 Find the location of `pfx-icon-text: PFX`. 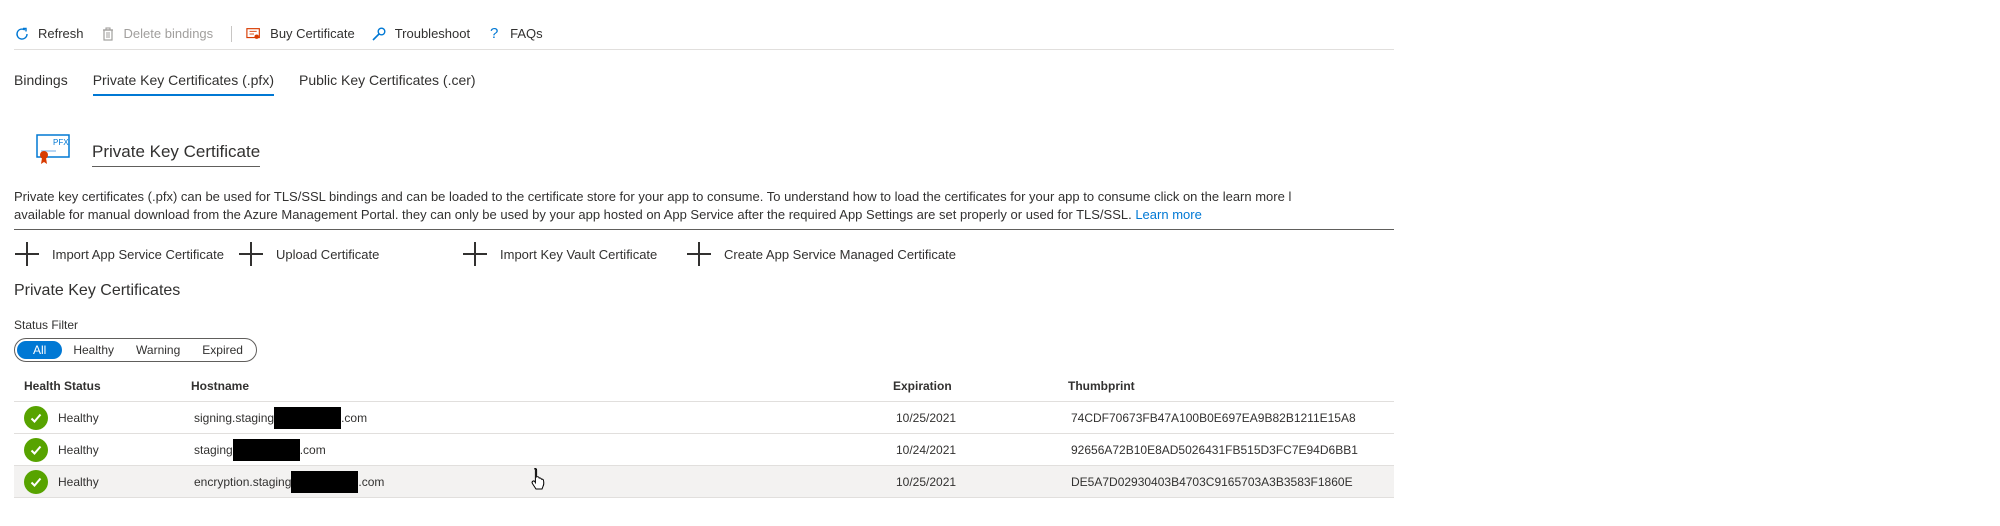

pfx-icon-text: PFX is located at coordinates (61, 142).